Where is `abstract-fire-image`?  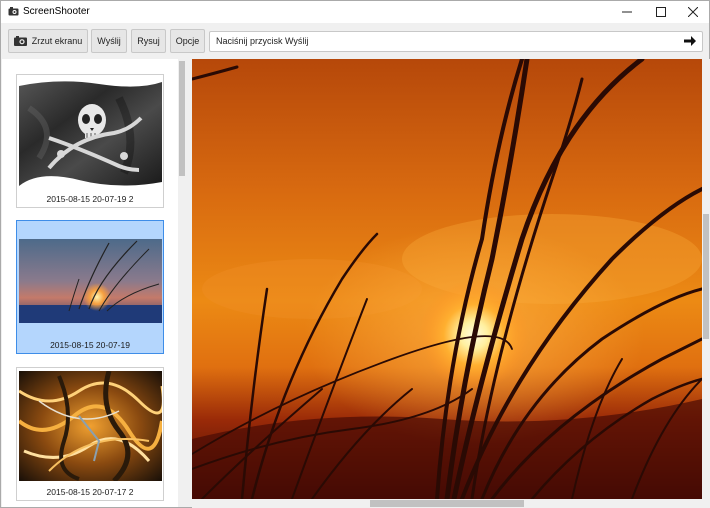 abstract-fire-image is located at coordinates (90, 426).